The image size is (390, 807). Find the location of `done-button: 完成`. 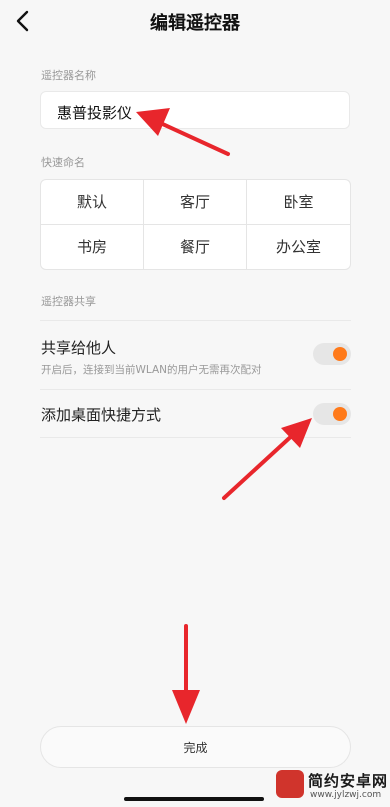

done-button: 完成 is located at coordinates (195, 747).